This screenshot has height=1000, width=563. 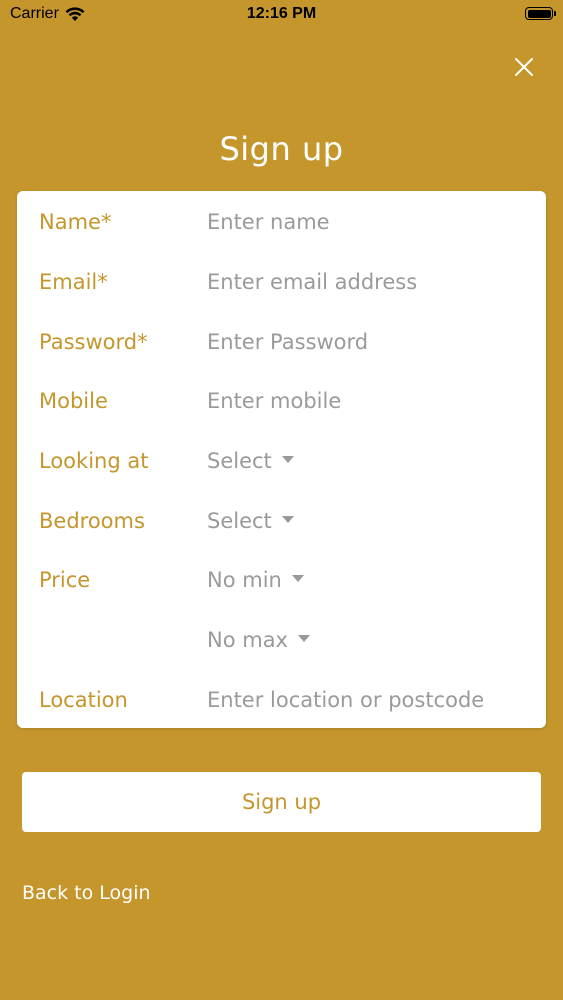 I want to click on location-row: Location, so click(x=281, y=700).